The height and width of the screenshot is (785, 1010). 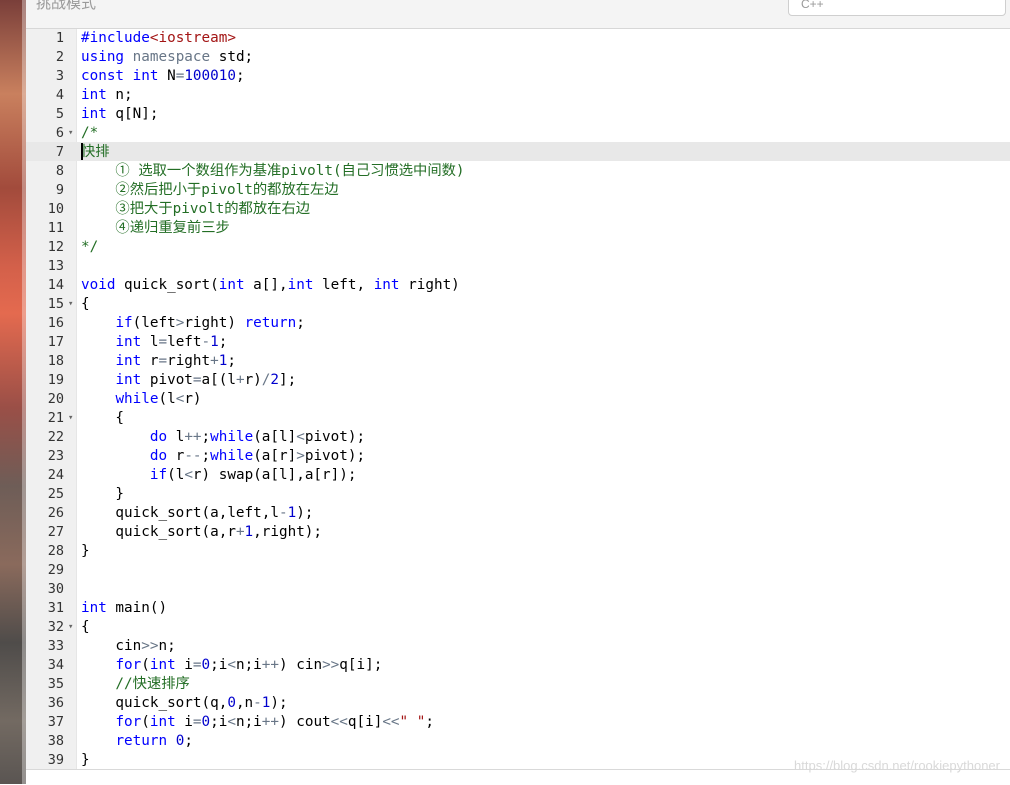 What do you see at coordinates (518, 570) in the screenshot?
I see `code-line: 29` at bounding box center [518, 570].